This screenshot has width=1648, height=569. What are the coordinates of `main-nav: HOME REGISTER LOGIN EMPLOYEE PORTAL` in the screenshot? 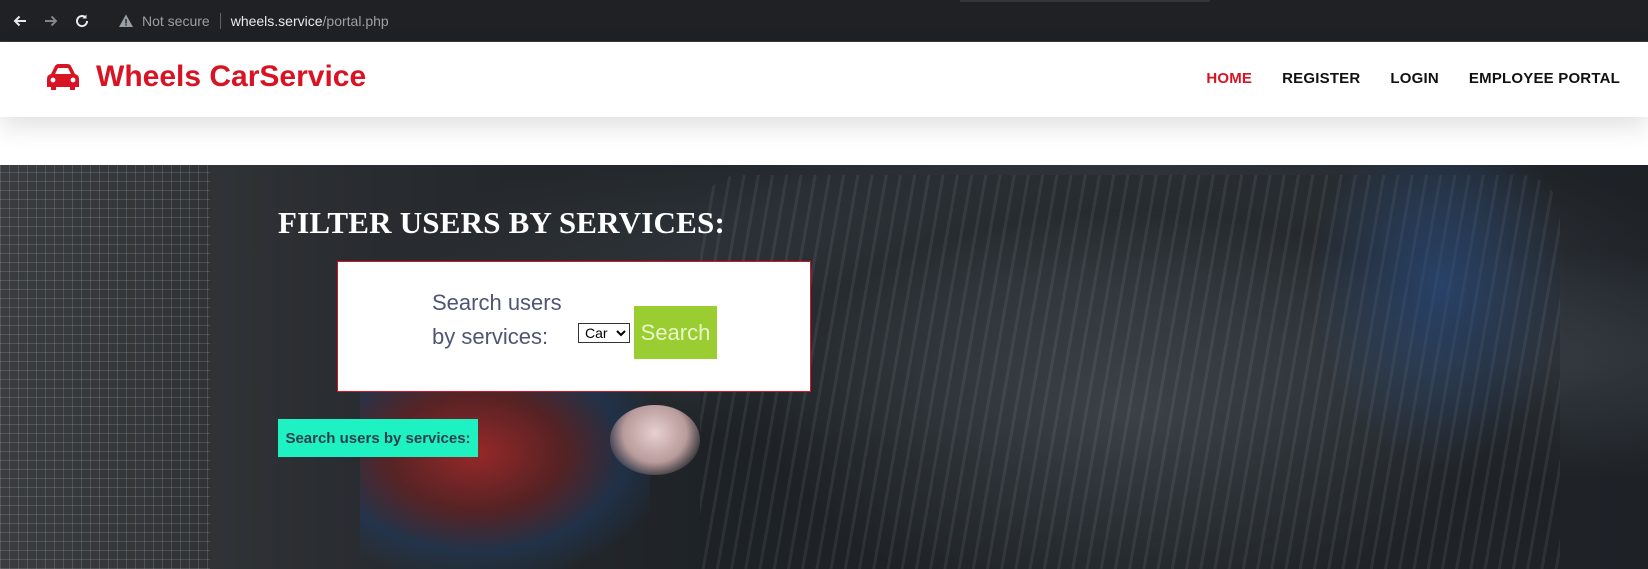 It's located at (1413, 78).